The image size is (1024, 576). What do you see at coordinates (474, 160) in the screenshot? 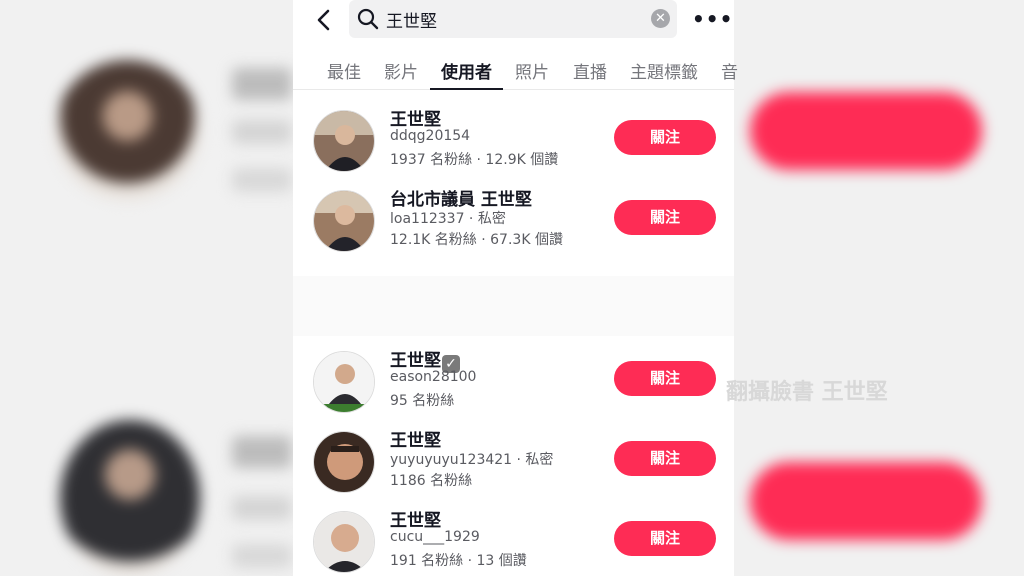
I see `user-stats: 1937 名粉絲 · 12.9K 個讚` at bounding box center [474, 160].